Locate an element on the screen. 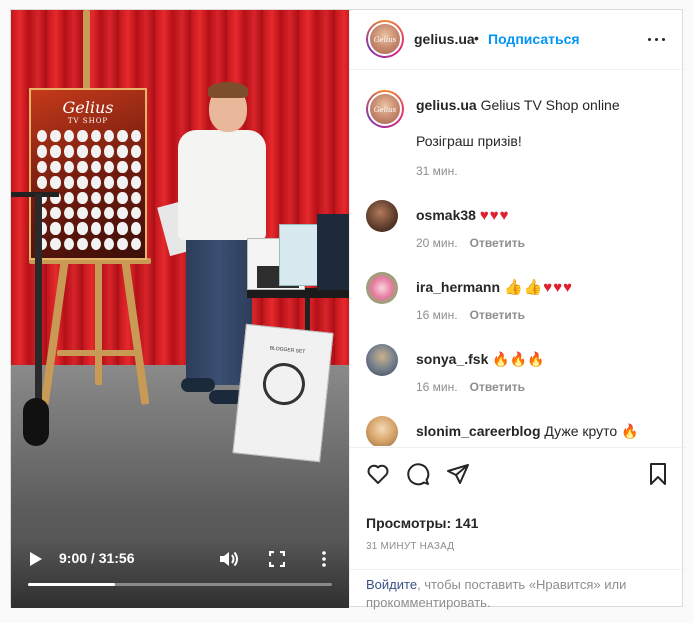 This screenshot has height=623, width=694. heart-icon is located at coordinates (378, 474).